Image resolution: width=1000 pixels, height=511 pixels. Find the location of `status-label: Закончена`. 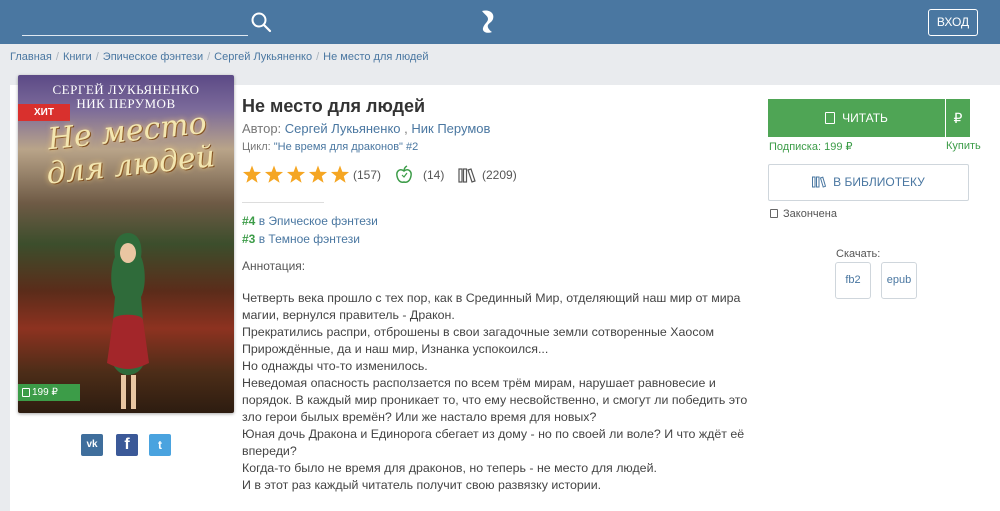

status-label: Закончена is located at coordinates (810, 214).